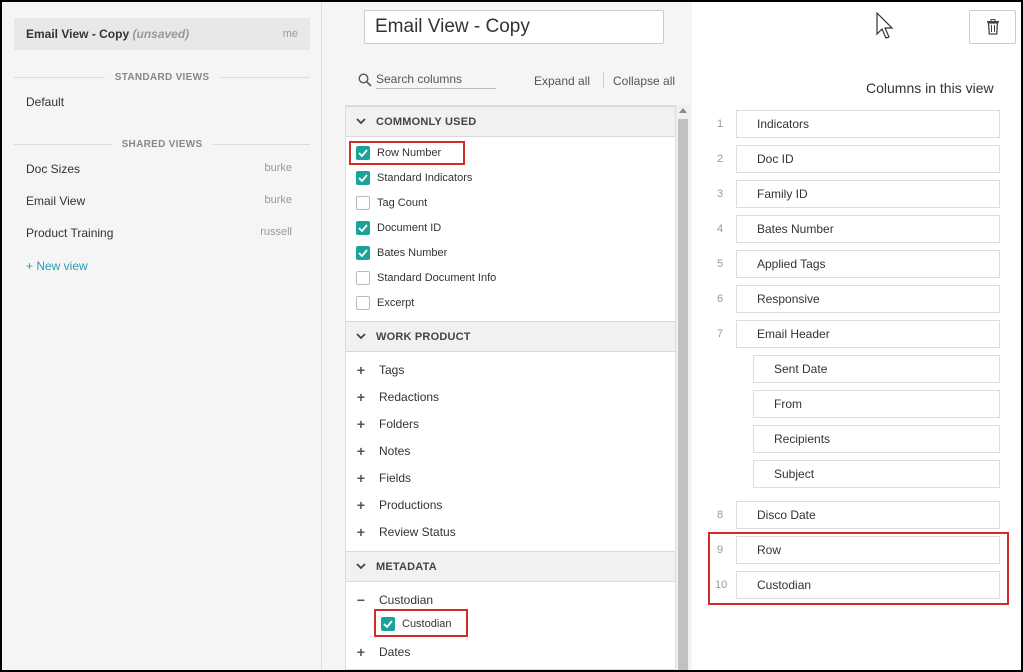 The height and width of the screenshot is (672, 1023). Describe the element at coordinates (162, 144) in the screenshot. I see `shared-views-header: SHARED VIEWS` at that location.